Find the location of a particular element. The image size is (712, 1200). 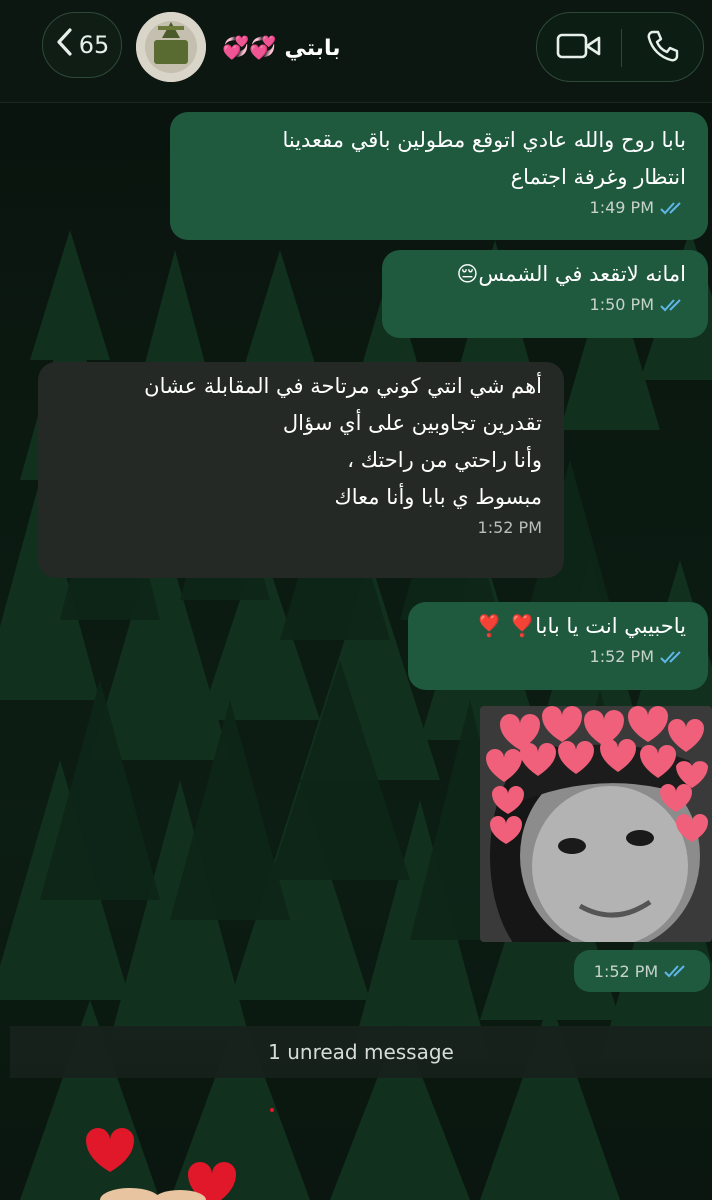

chat-header: 65 بابتي 💞💞 is located at coordinates (356, 51).